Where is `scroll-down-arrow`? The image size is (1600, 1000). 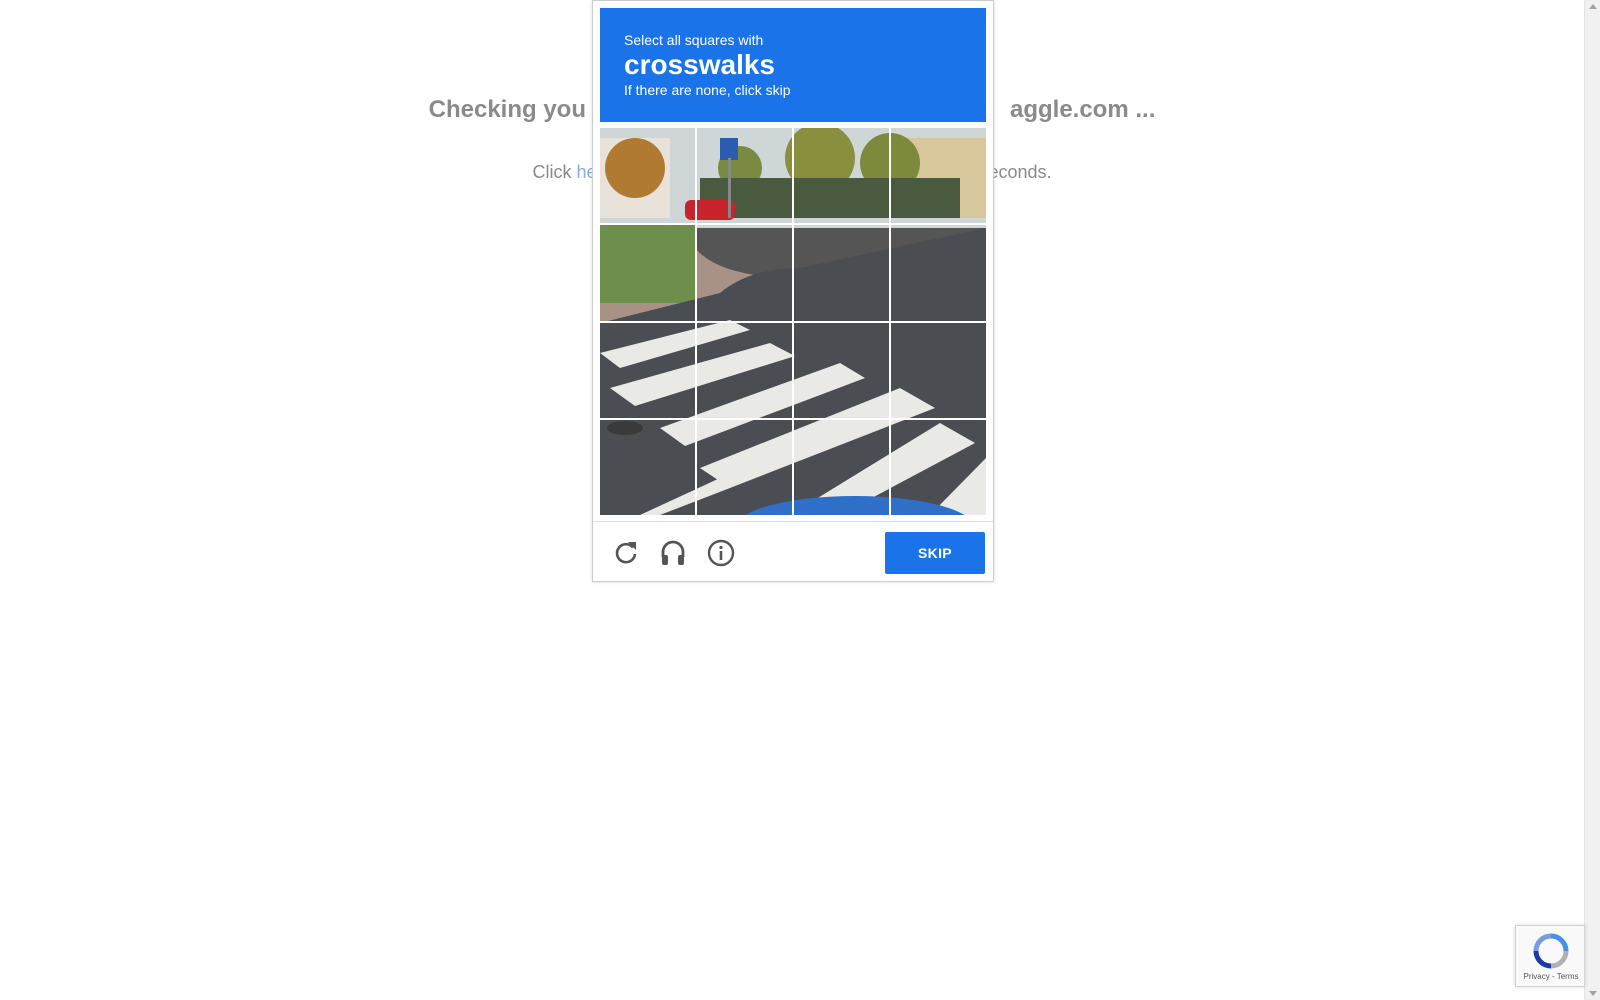 scroll-down-arrow is located at coordinates (1593, 993).